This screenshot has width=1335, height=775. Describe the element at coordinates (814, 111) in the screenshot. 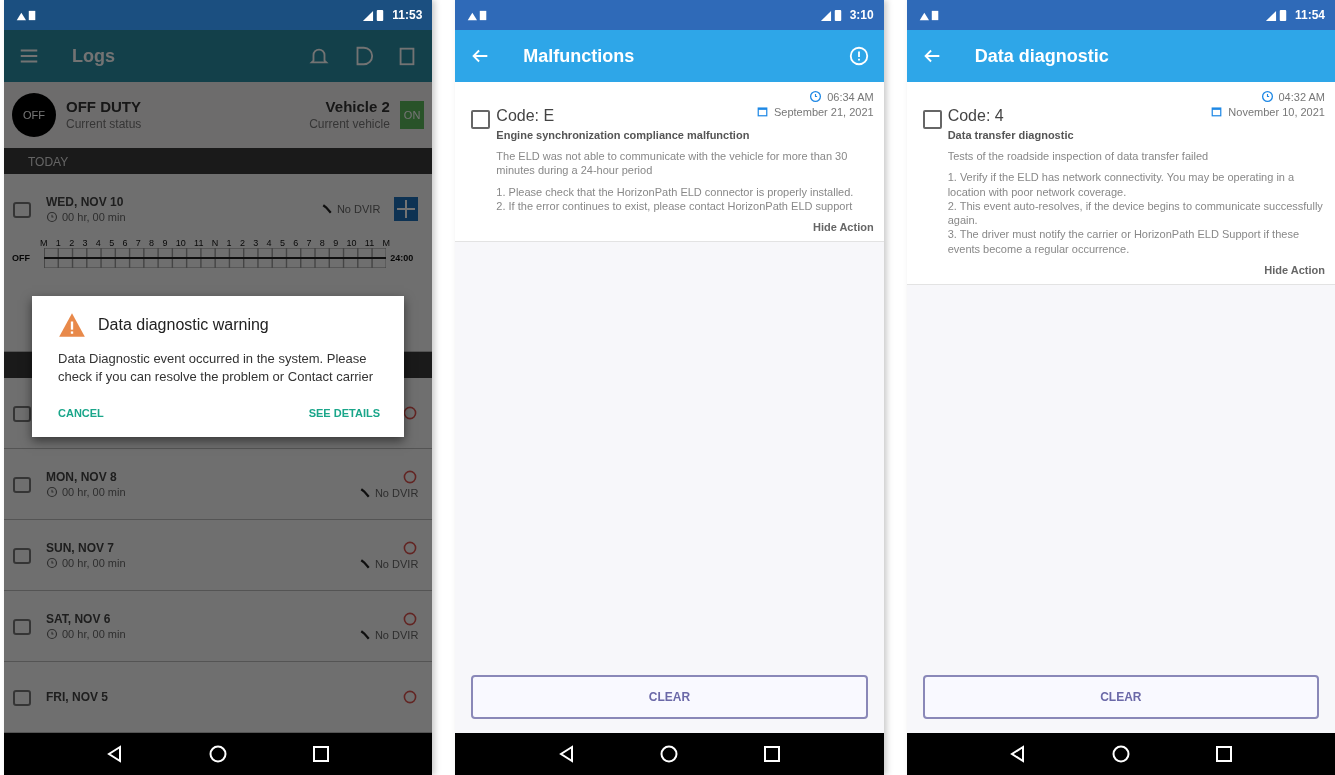

I see `event-date: September 21, 2021` at that location.